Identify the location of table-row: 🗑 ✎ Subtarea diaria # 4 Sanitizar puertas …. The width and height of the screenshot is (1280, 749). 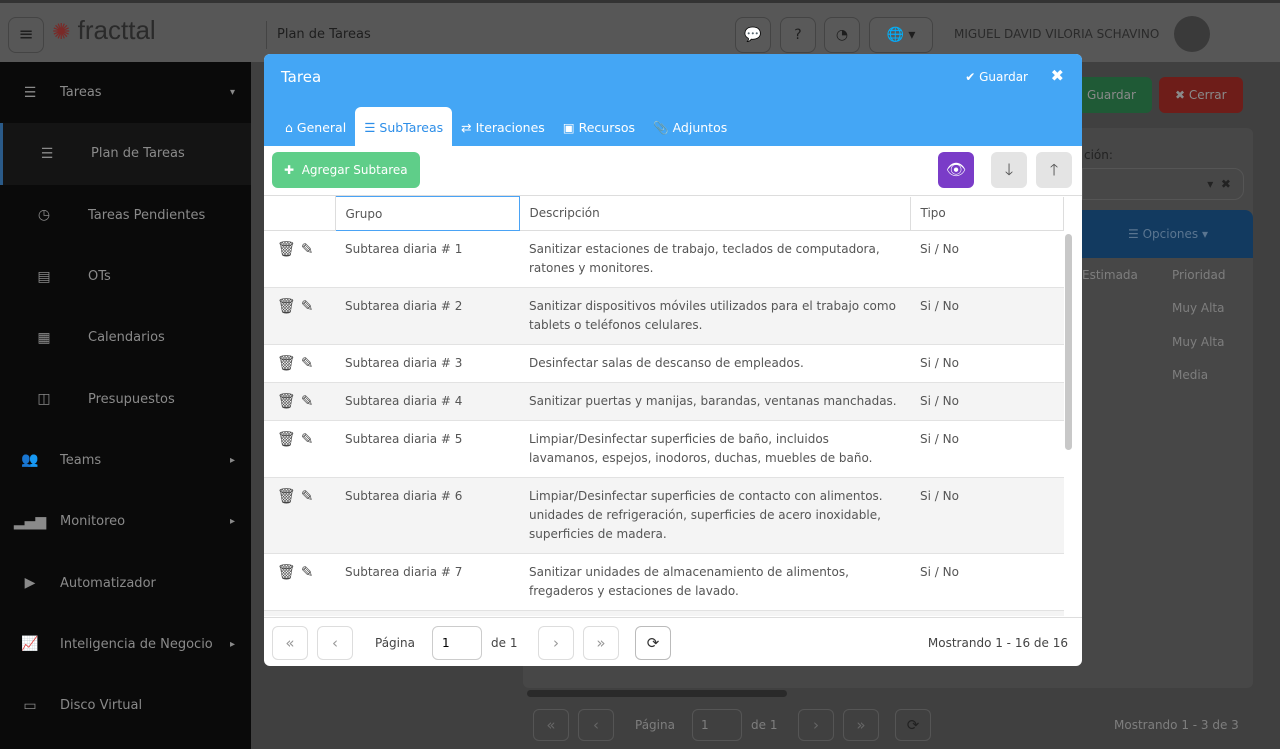
(664, 401).